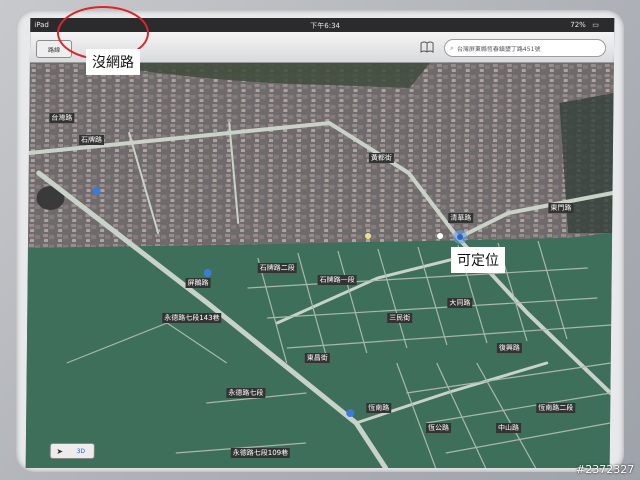 The width and height of the screenshot is (640, 480). What do you see at coordinates (556, 408) in the screenshot?
I see `street-label: 恆南路二段` at bounding box center [556, 408].